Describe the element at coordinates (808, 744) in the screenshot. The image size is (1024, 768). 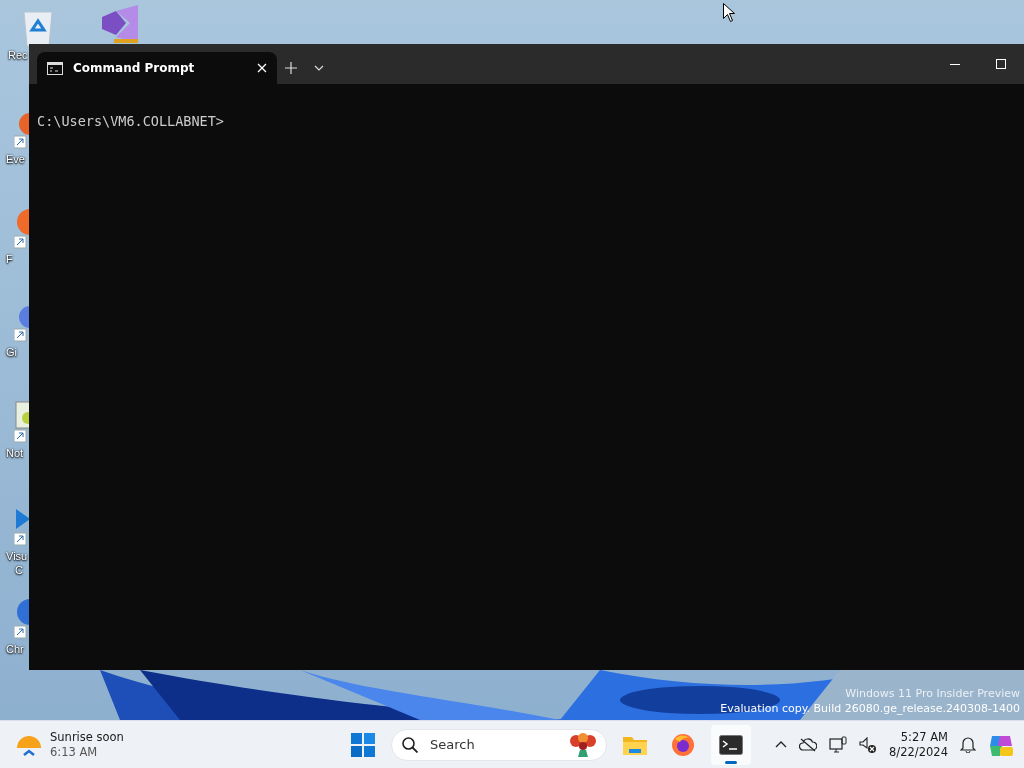
I see `cloud-off-icon` at that location.